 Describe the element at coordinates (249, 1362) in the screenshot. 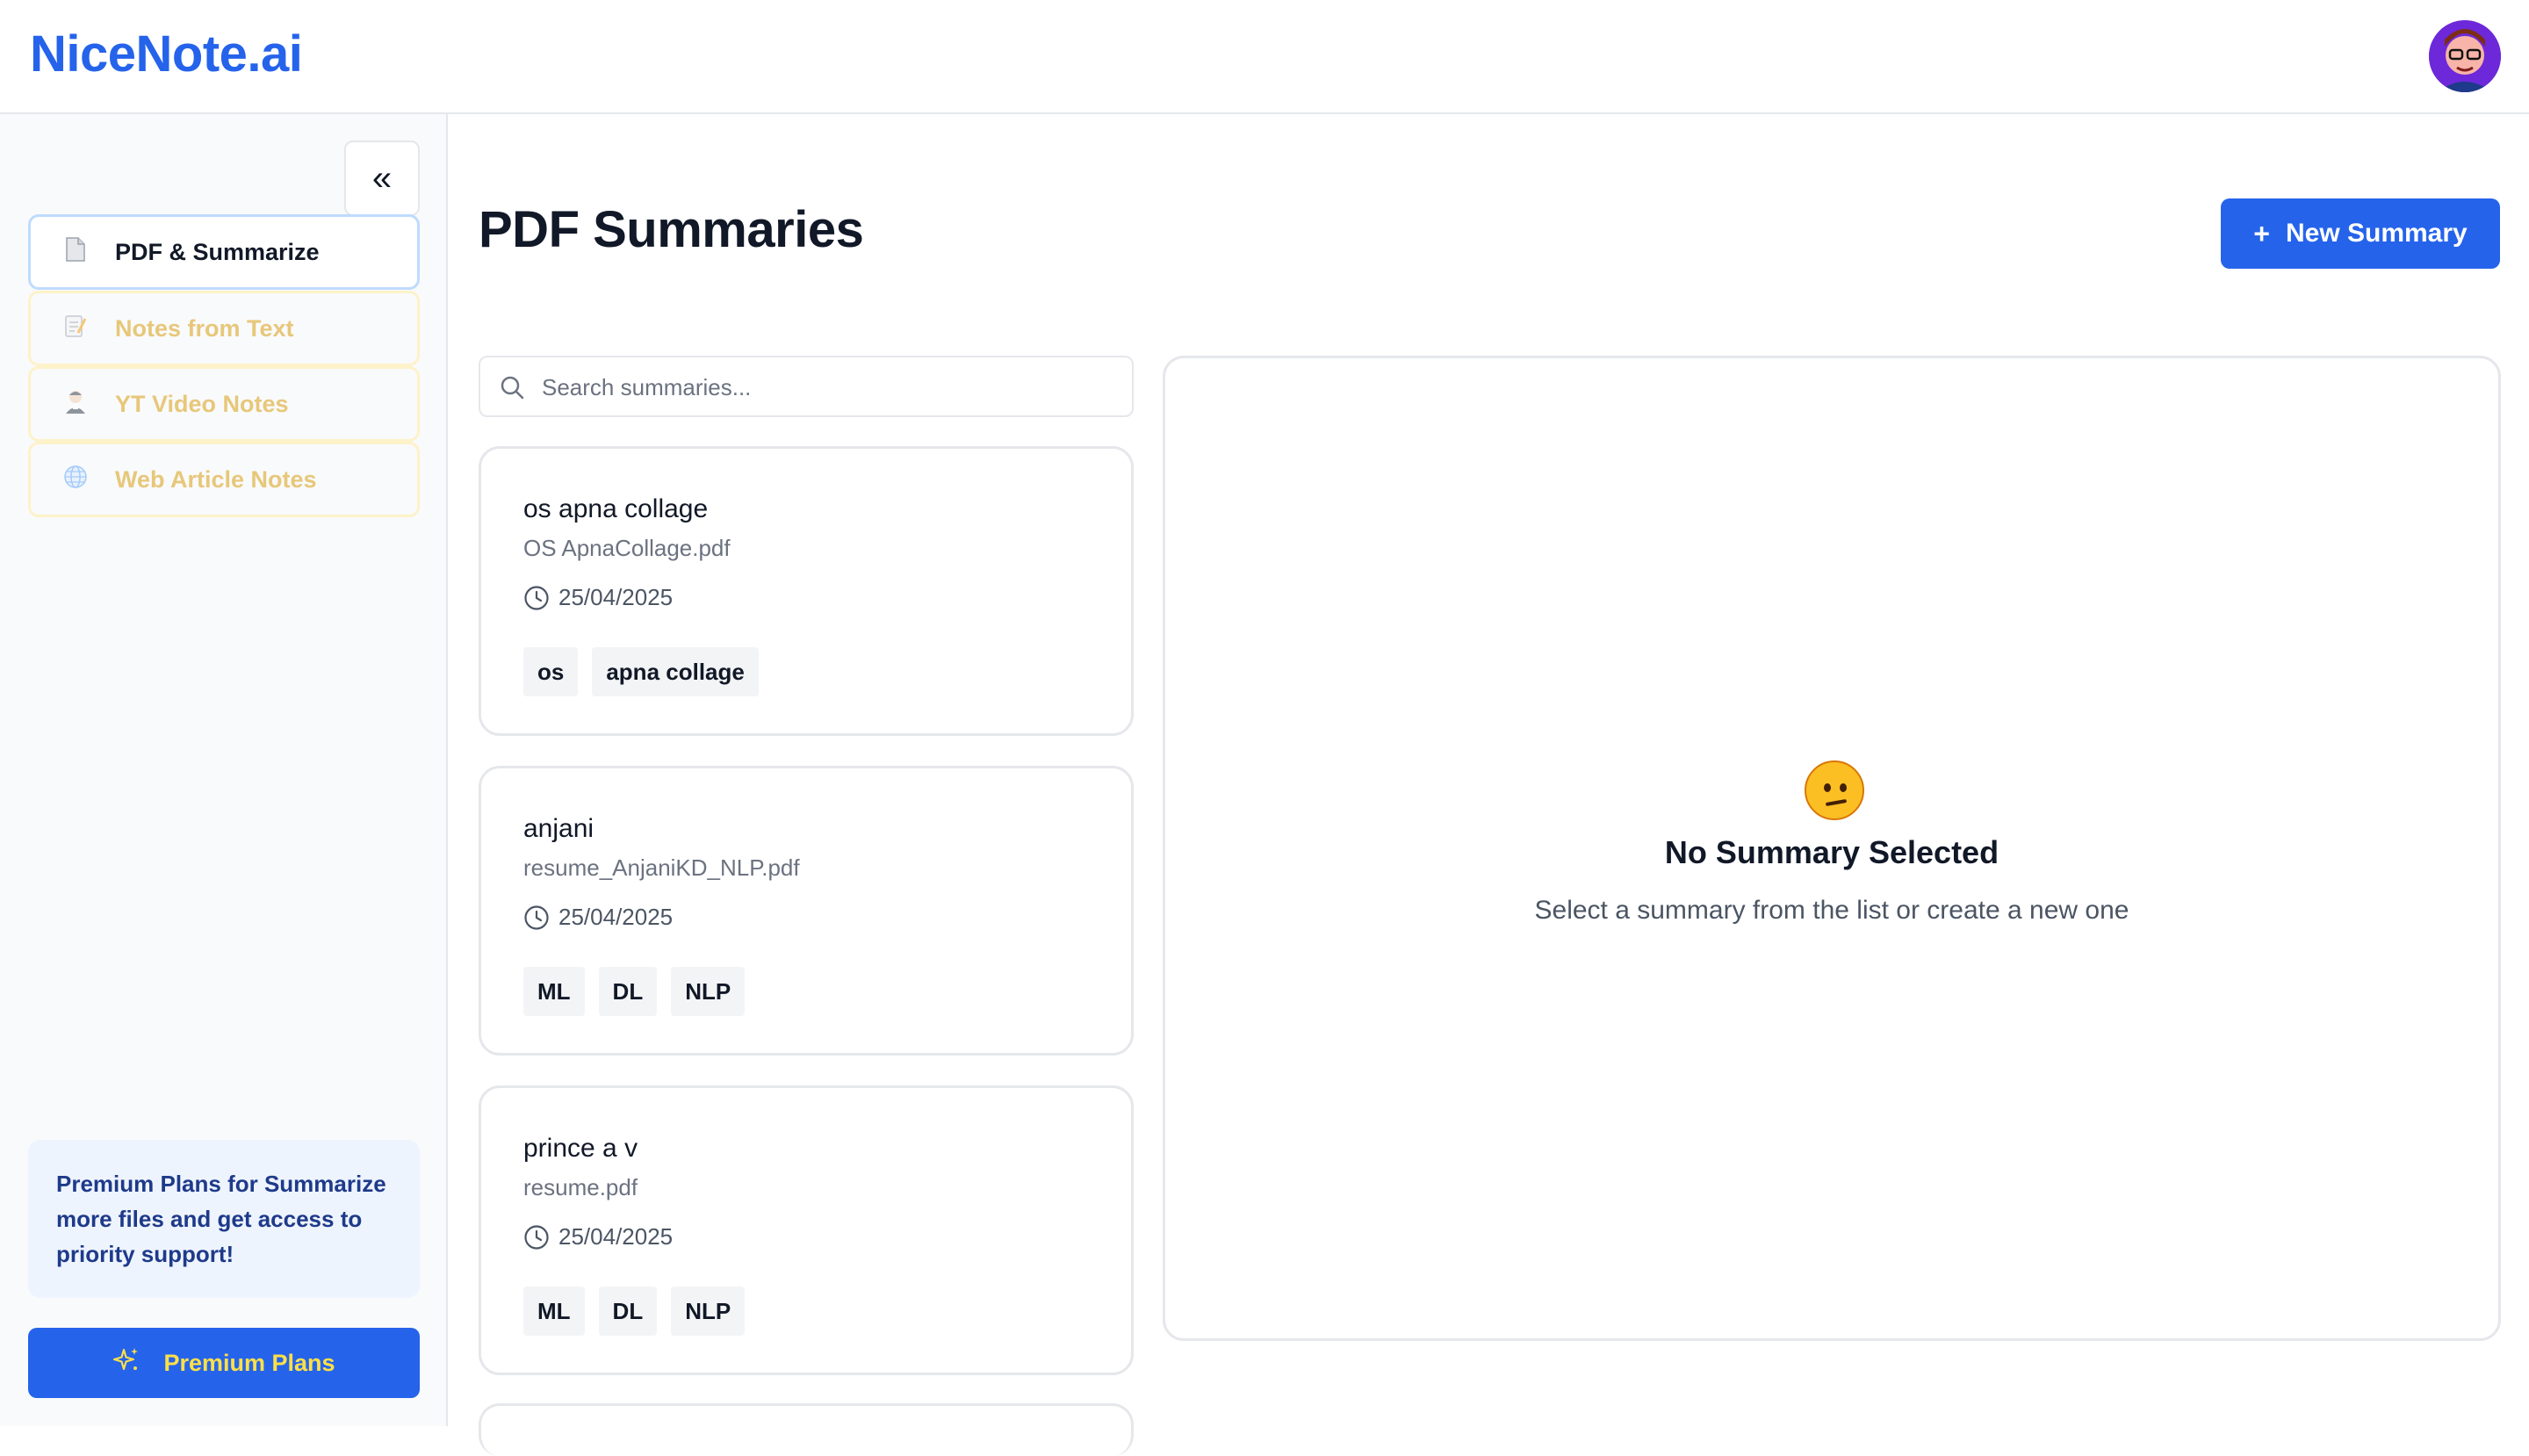

I see `premium-plans-label: Premium Plans` at that location.